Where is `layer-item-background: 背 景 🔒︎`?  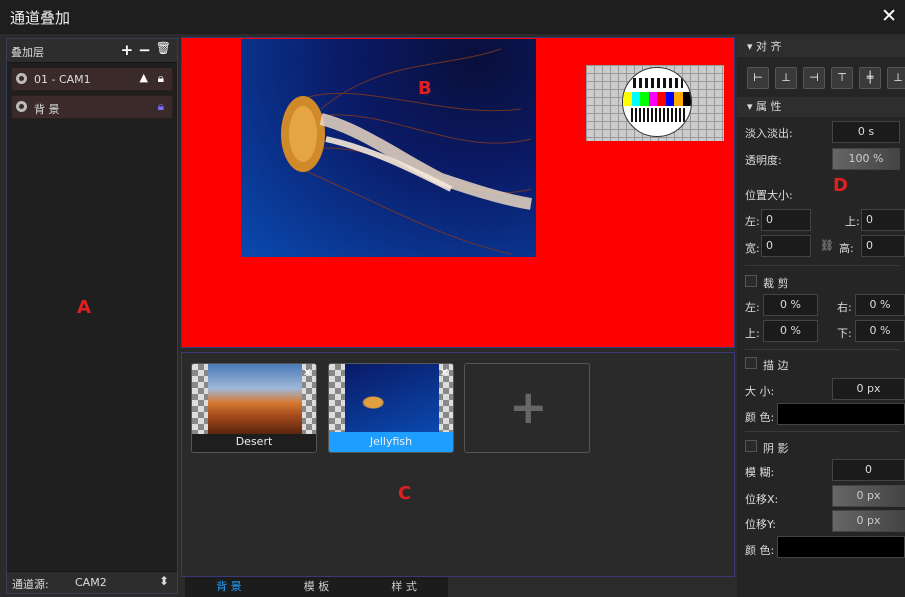
layer-item-background: 背 景 🔒︎ is located at coordinates (92, 107).